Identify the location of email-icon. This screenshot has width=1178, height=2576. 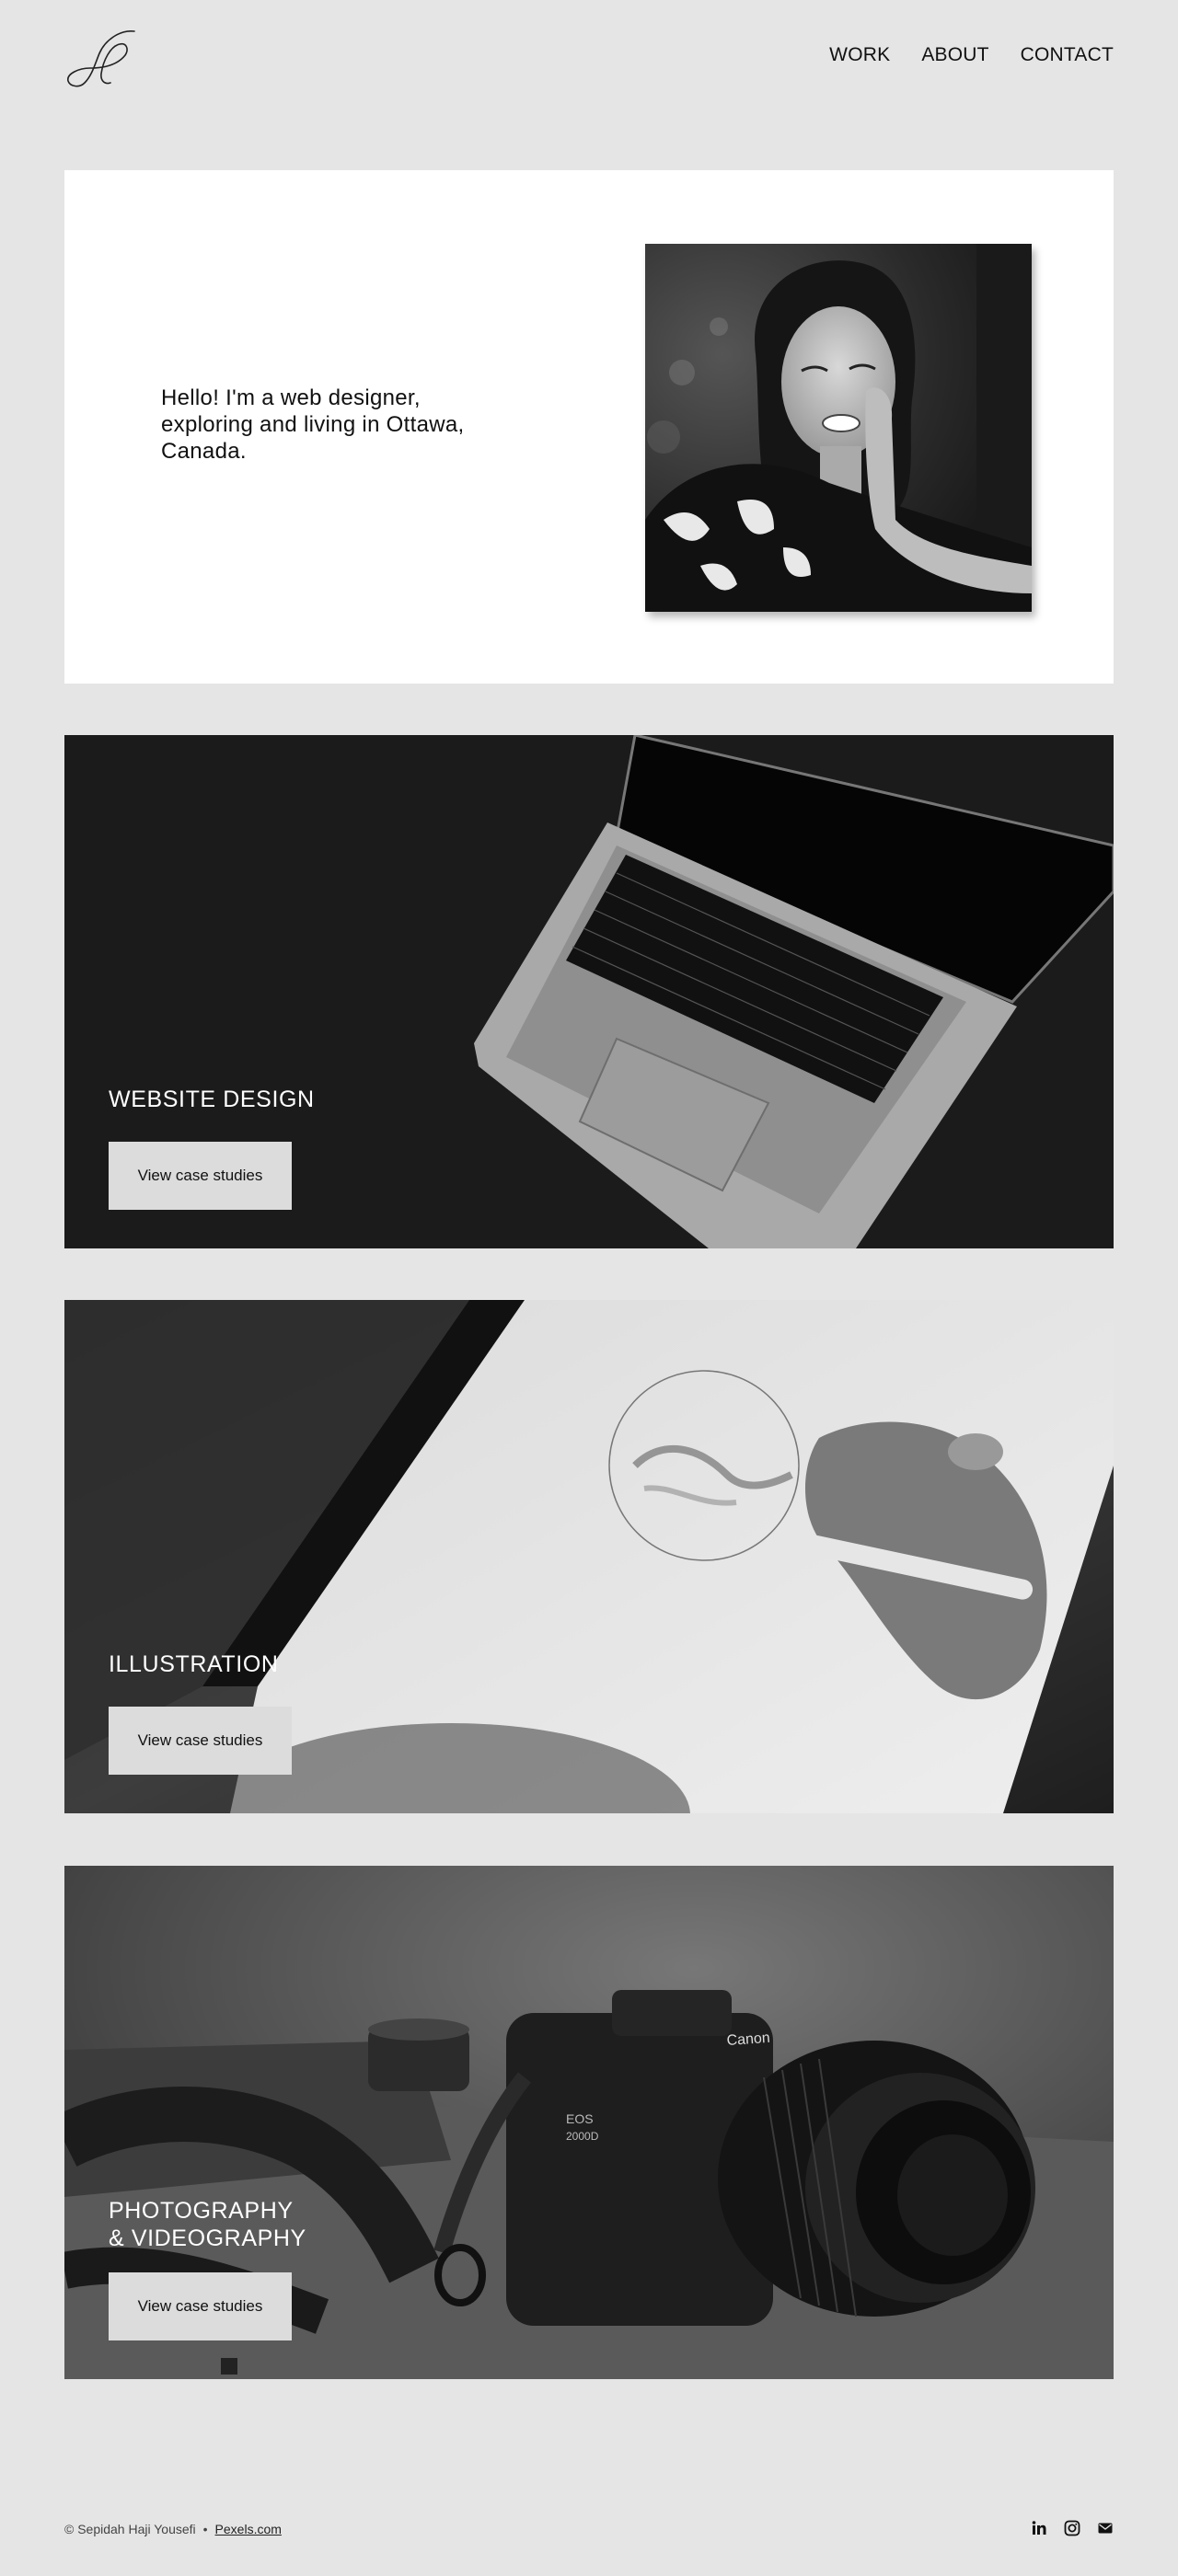
(1105, 2528).